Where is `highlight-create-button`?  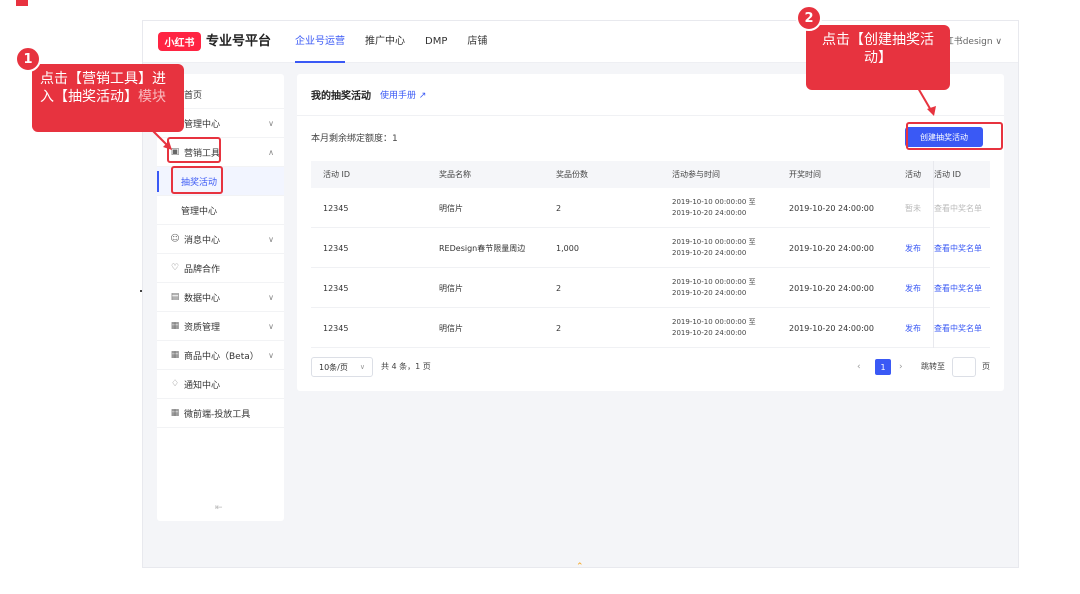
highlight-create-button is located at coordinates (954, 136).